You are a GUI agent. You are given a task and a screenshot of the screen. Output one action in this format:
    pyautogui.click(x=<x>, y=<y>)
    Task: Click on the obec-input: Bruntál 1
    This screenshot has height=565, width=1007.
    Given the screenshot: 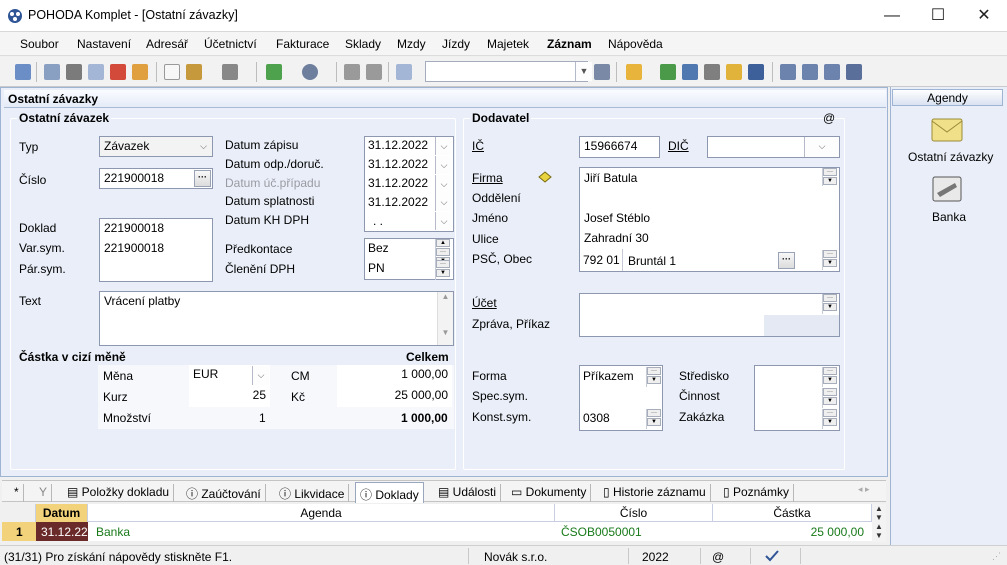 What is the action you would take?
    pyautogui.click(x=652, y=261)
    